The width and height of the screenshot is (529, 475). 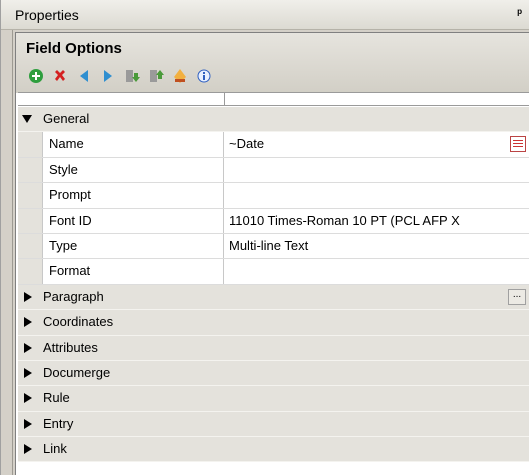 I want to click on category-label: Rule, so click(x=56, y=398).